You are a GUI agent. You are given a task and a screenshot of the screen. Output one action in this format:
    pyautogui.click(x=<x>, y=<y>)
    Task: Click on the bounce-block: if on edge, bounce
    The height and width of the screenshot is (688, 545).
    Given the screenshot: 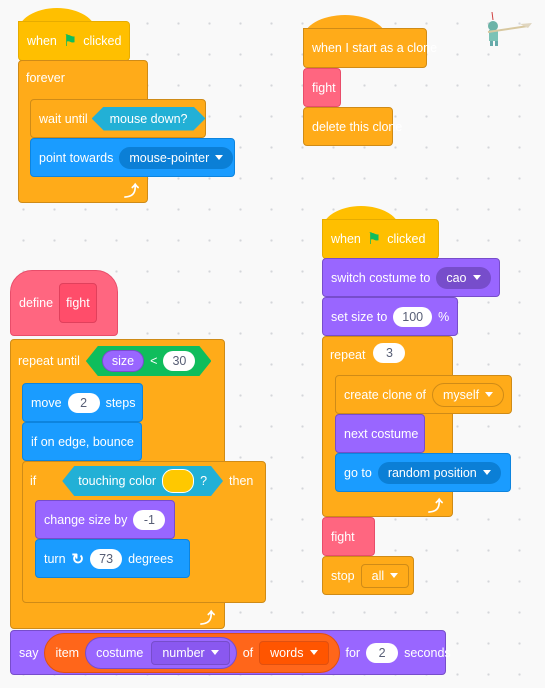 What is the action you would take?
    pyautogui.click(x=82, y=441)
    